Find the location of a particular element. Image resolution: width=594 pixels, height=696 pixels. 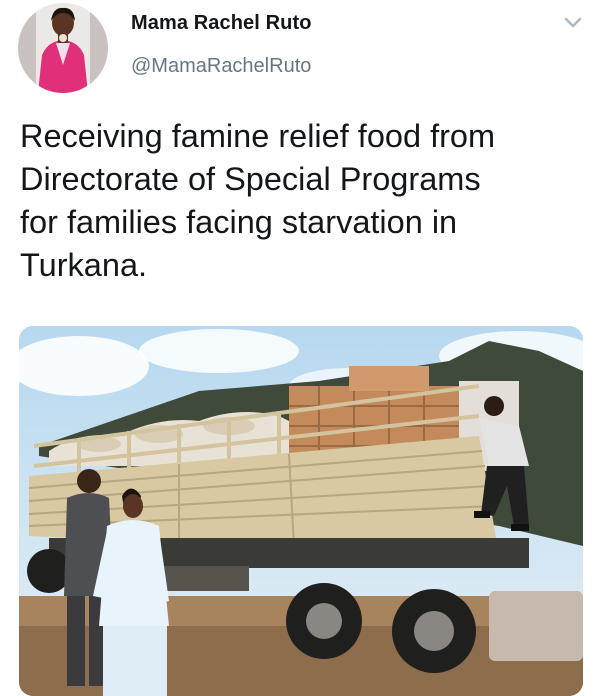

author-handle: @MamaRachelRuto is located at coordinates (221, 66).